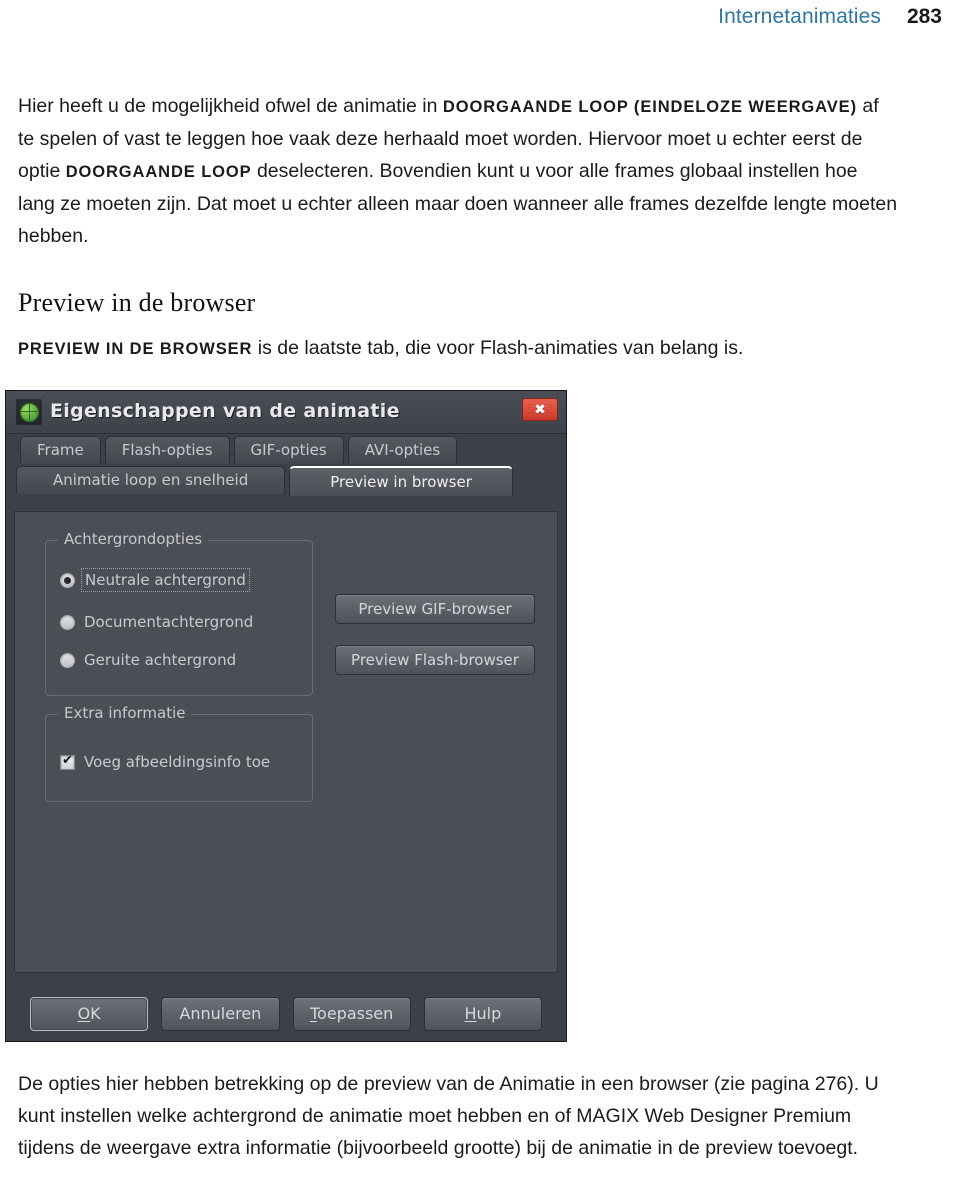 The image size is (960, 1197). What do you see at coordinates (125, 713) in the screenshot?
I see `groupbox-extra-informatie-title: Extra informatie` at bounding box center [125, 713].